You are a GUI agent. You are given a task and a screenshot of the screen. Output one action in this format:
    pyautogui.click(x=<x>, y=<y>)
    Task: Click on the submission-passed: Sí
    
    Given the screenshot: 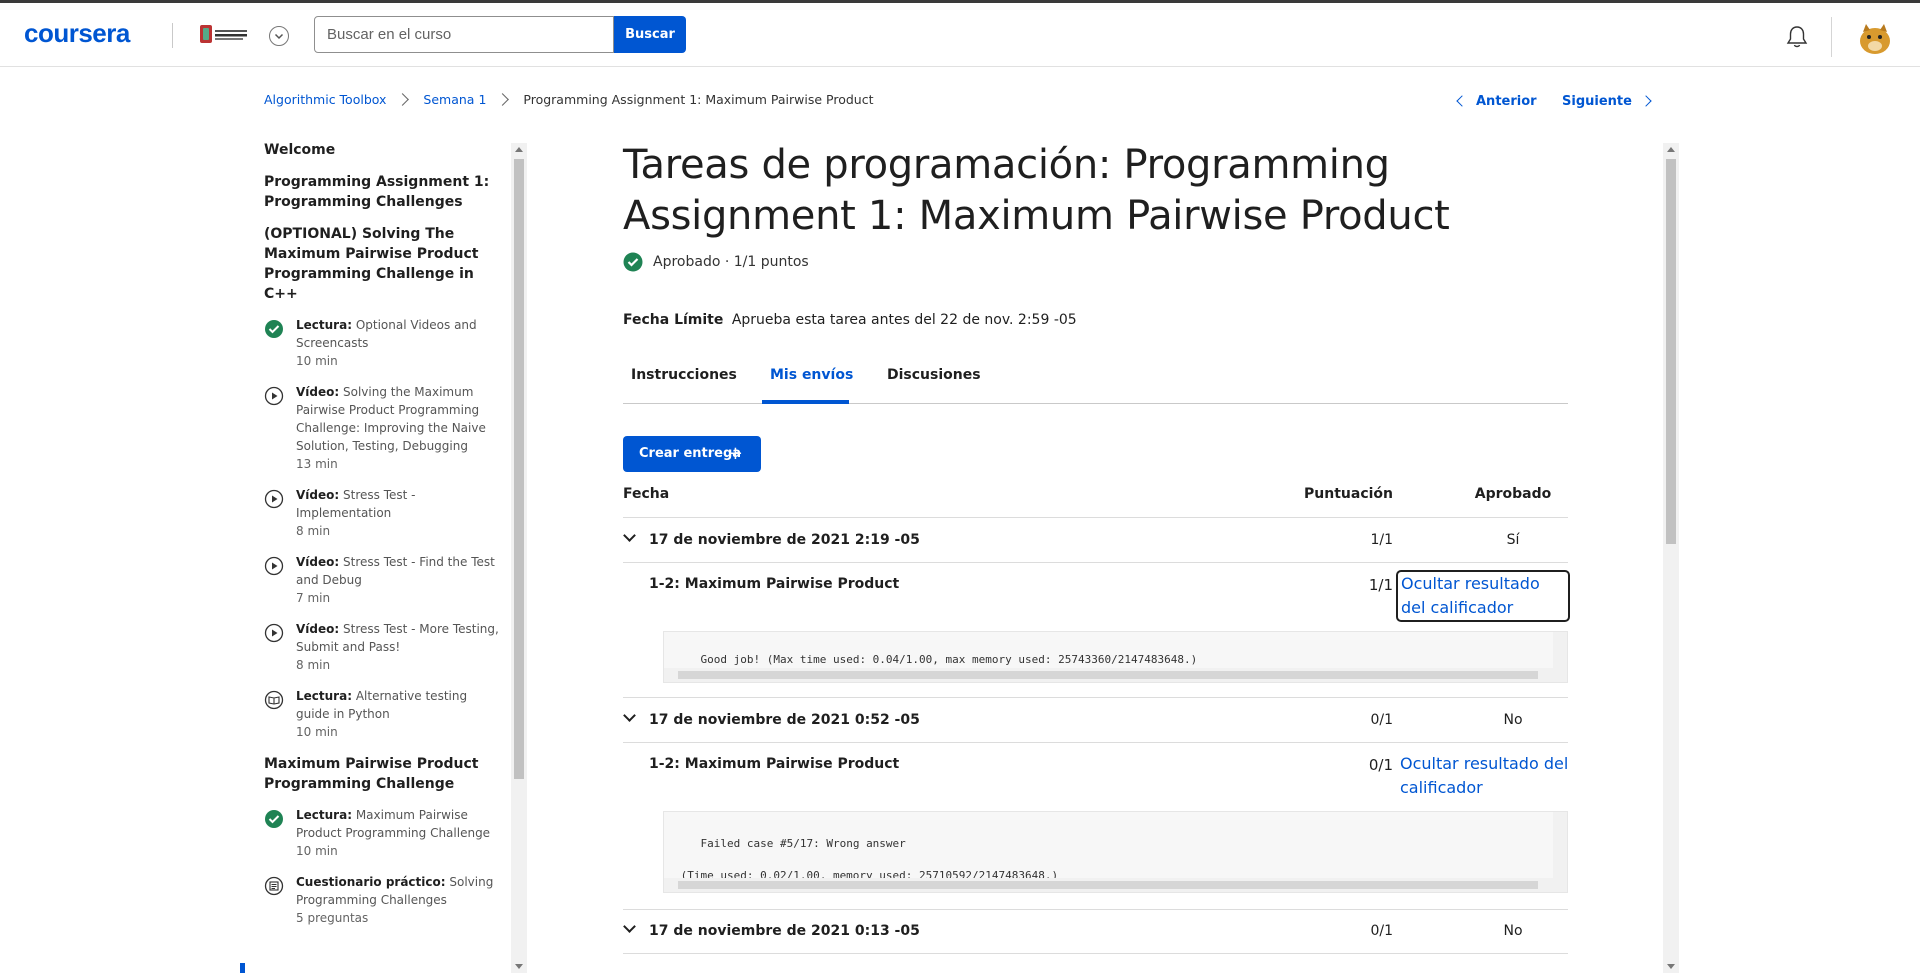 What is the action you would take?
    pyautogui.click(x=1513, y=540)
    